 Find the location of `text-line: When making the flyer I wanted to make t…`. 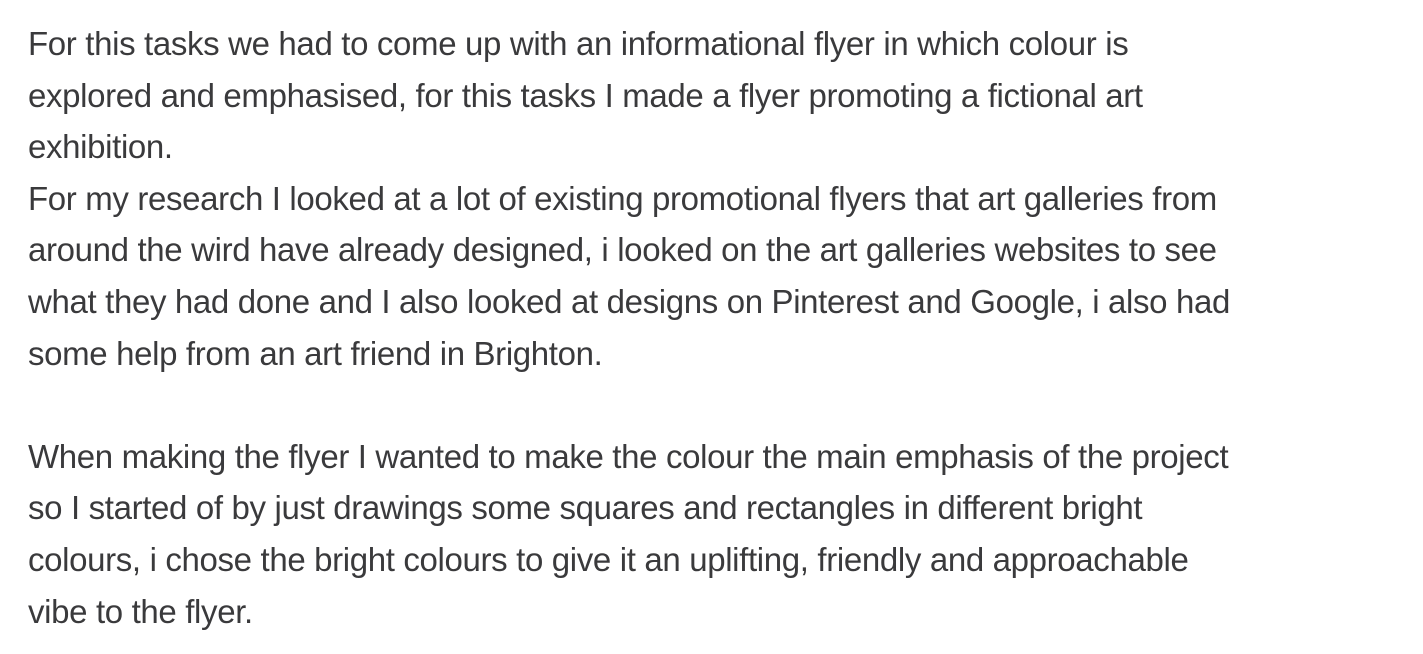

text-line: When making the flyer I wanted to make t… is located at coordinates (628, 456).